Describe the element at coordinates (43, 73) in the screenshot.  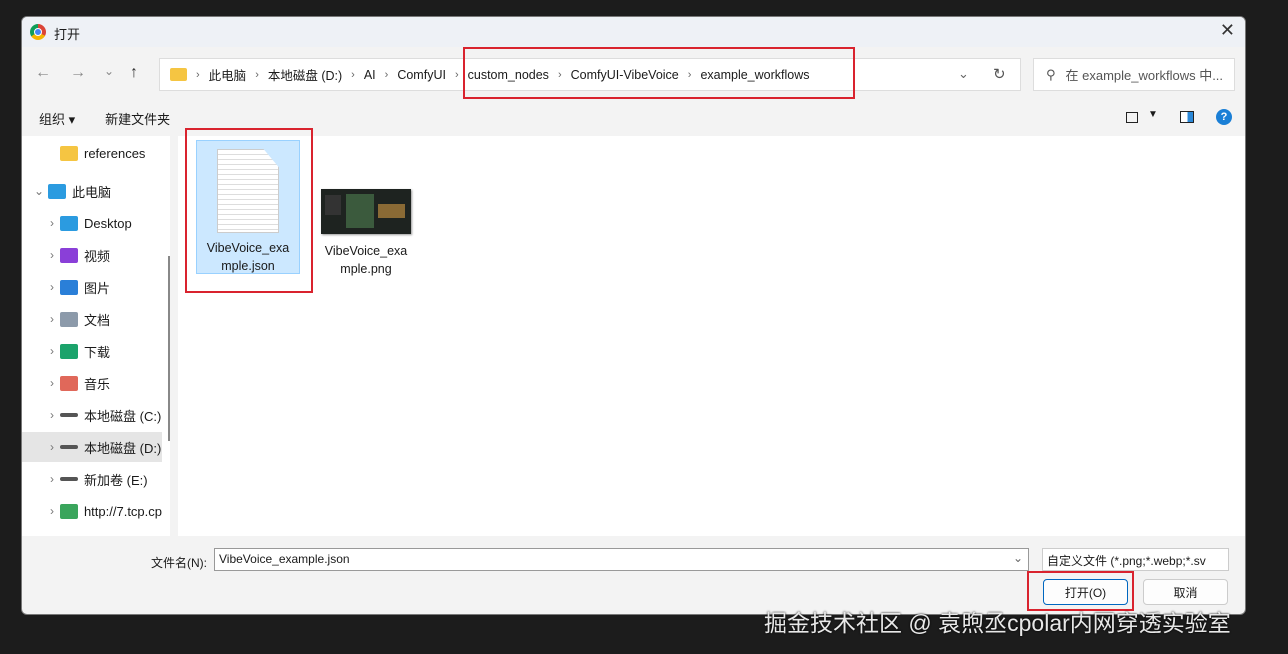
I see `back-button: ←` at that location.